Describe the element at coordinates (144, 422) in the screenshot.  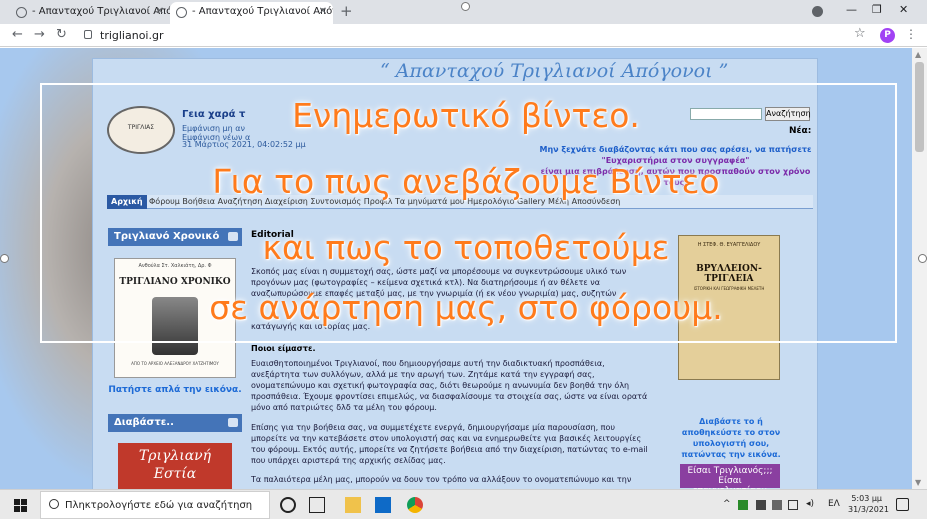
I see `block-title: Διαβάστε..` at that location.